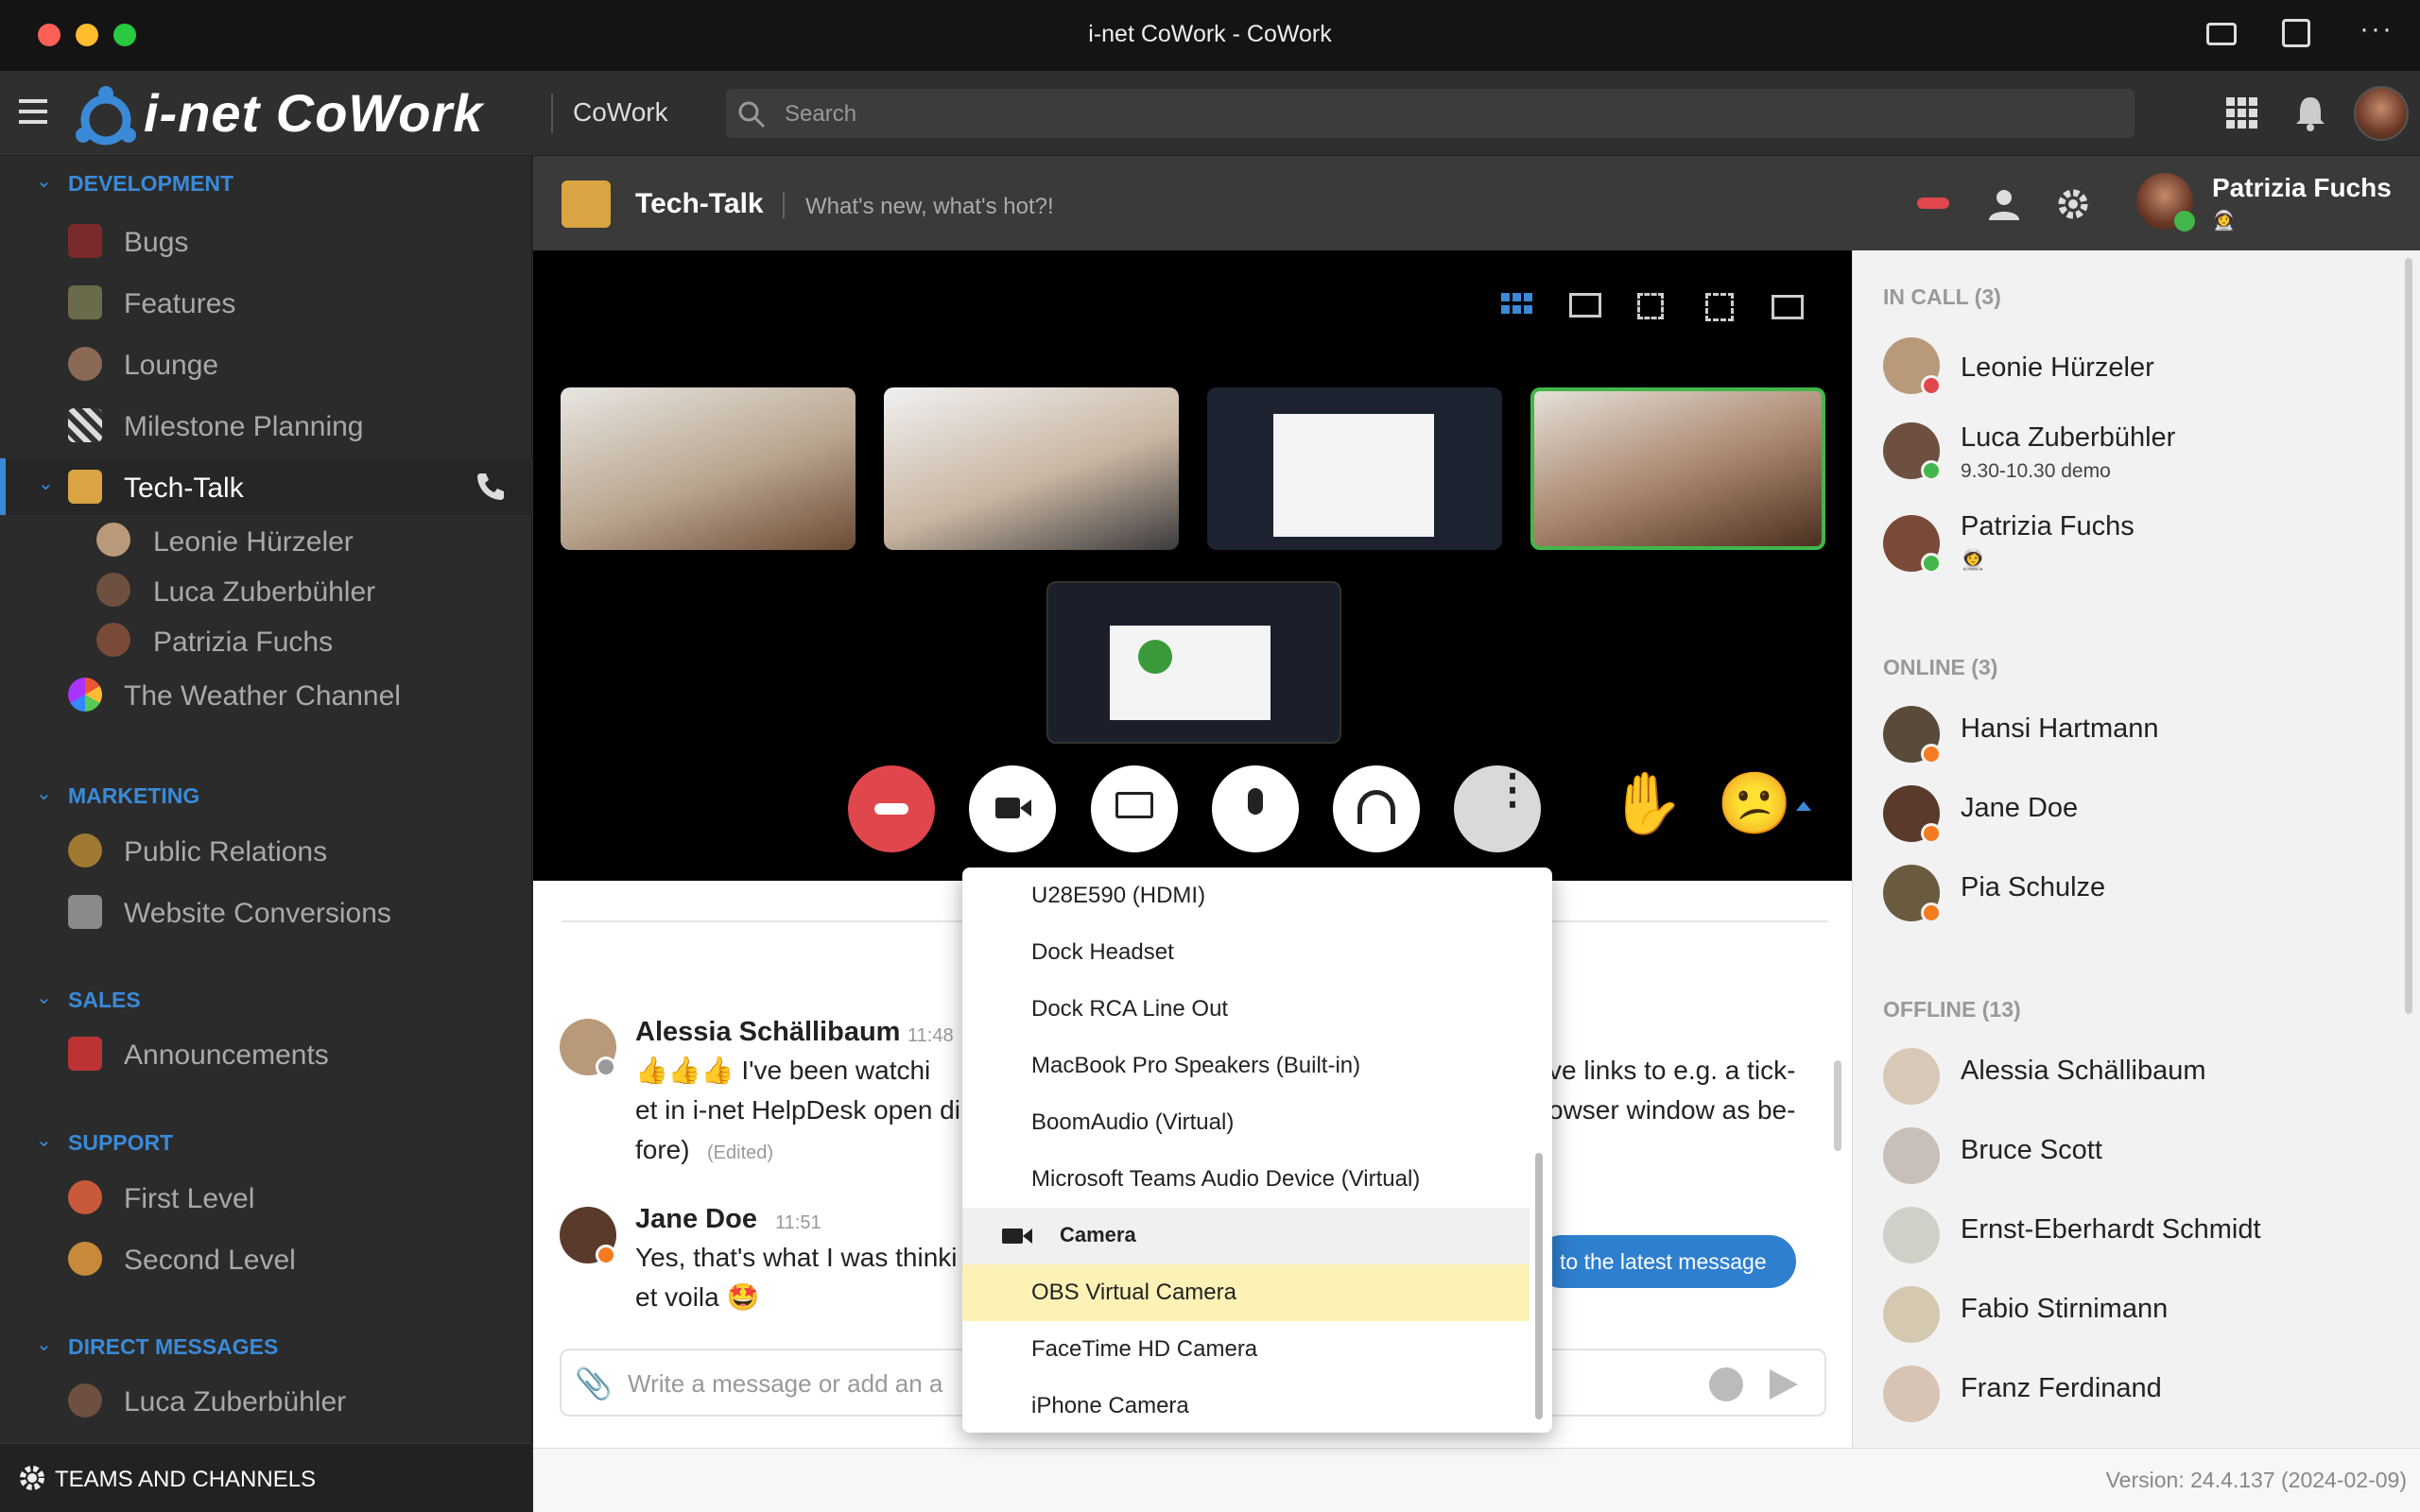  What do you see at coordinates (85, 425) in the screenshot?
I see `checkered-flag-icon` at bounding box center [85, 425].